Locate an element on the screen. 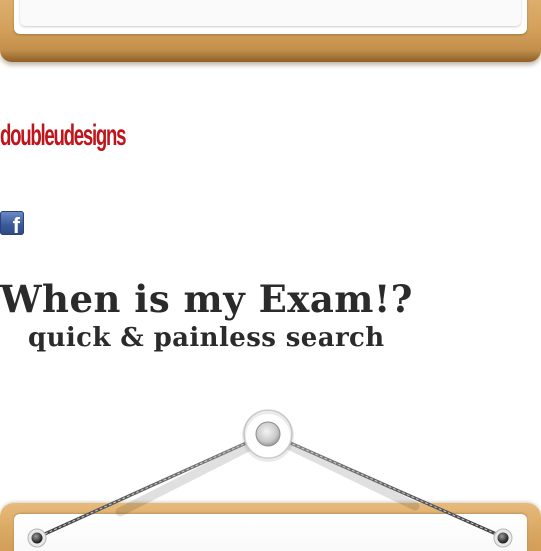 The image size is (541, 551). top-paper-sheet-inner is located at coordinates (270, 13).